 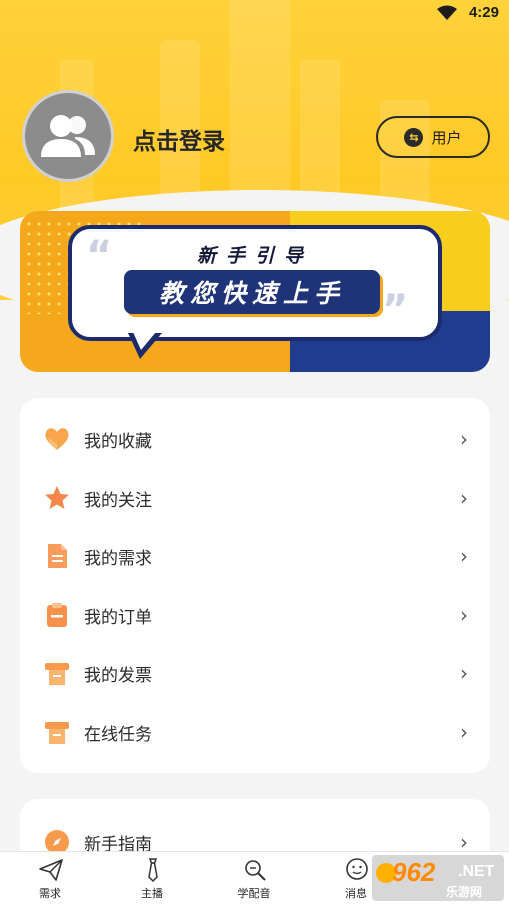 What do you see at coordinates (255, 556) in the screenshot?
I see `menu-item-demands: 我的需求 ›` at bounding box center [255, 556].